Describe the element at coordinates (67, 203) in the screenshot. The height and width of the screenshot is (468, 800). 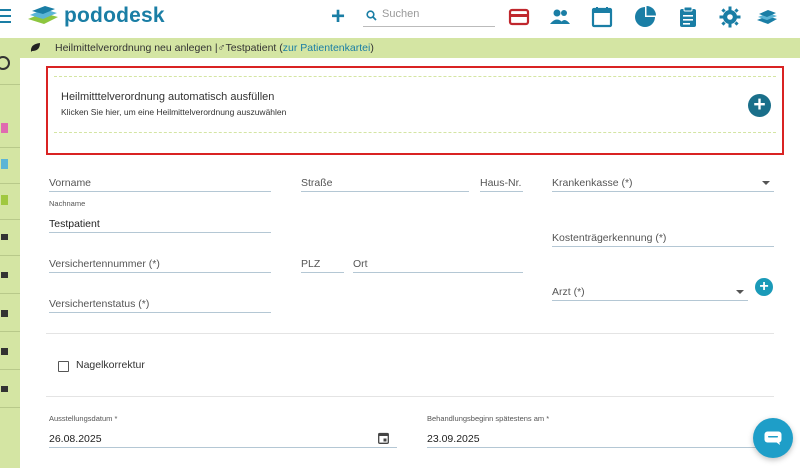
I see `nachname-label: Nachname` at that location.